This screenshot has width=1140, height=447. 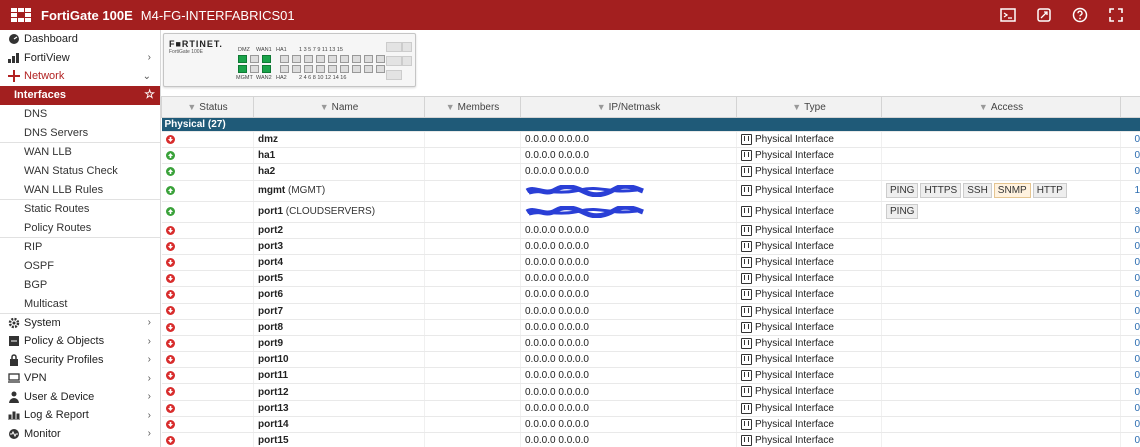 I want to click on table-row: port14 0.0.0.0 0.0.0.0 Physical Interface 0, so click(x=650, y=425).